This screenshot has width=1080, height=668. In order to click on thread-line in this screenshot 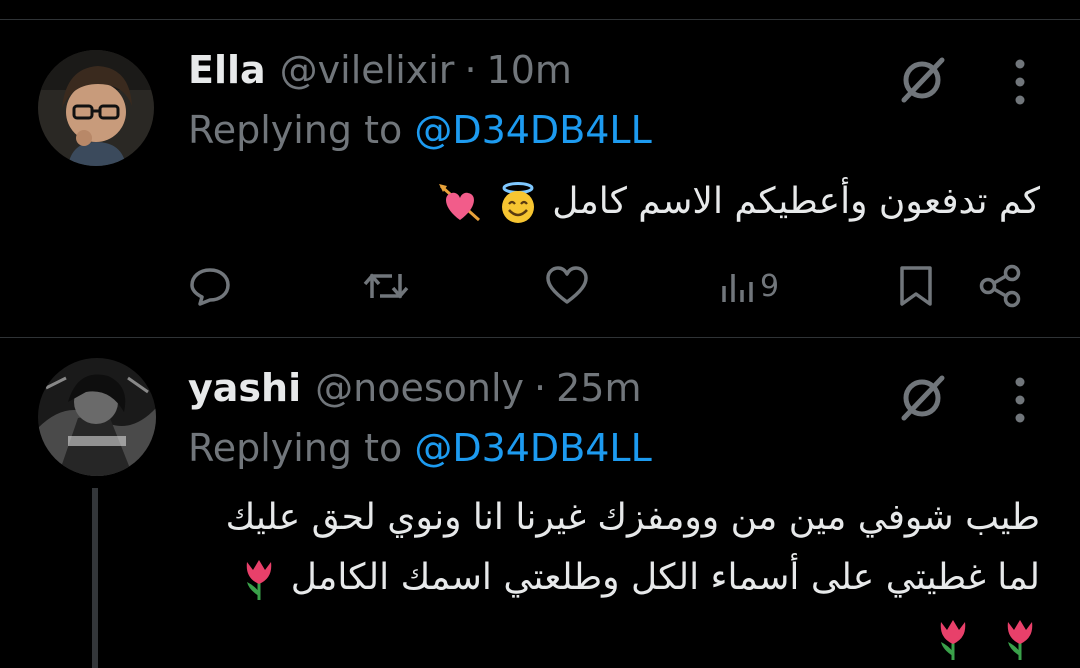, I will do `click(95, 578)`.